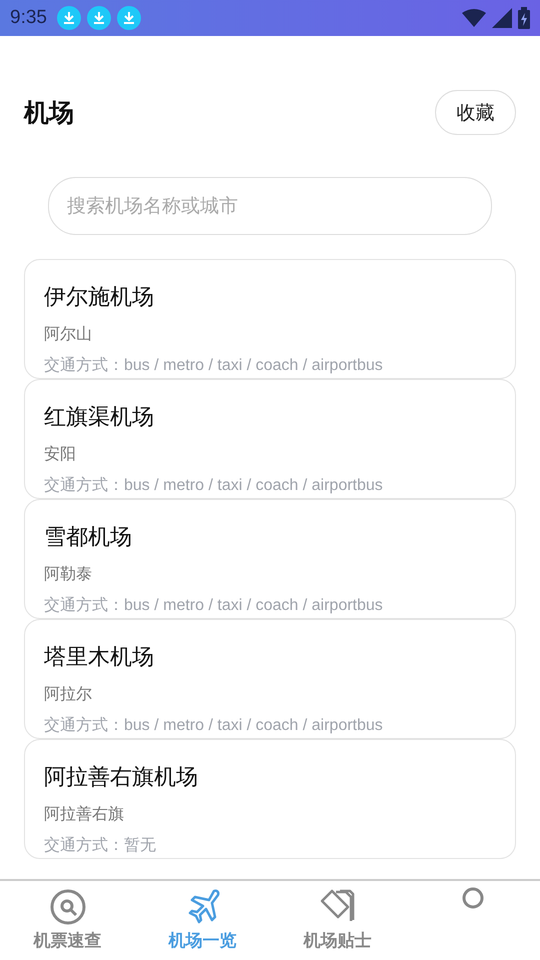 This screenshot has width=540, height=960. I want to click on airport-city: 阿拉尔, so click(68, 694).